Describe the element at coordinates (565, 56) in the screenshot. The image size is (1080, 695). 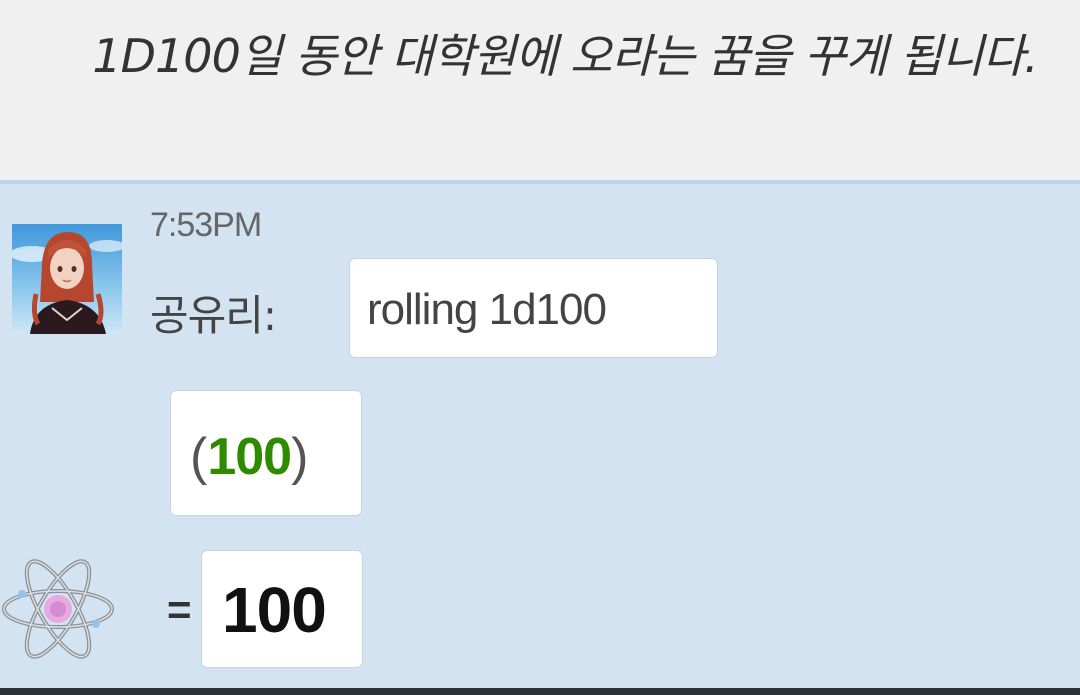
I see `header-text: 1D100일 동안 대학원에 오라는 꿈을 꾸게 됩니다.` at that location.